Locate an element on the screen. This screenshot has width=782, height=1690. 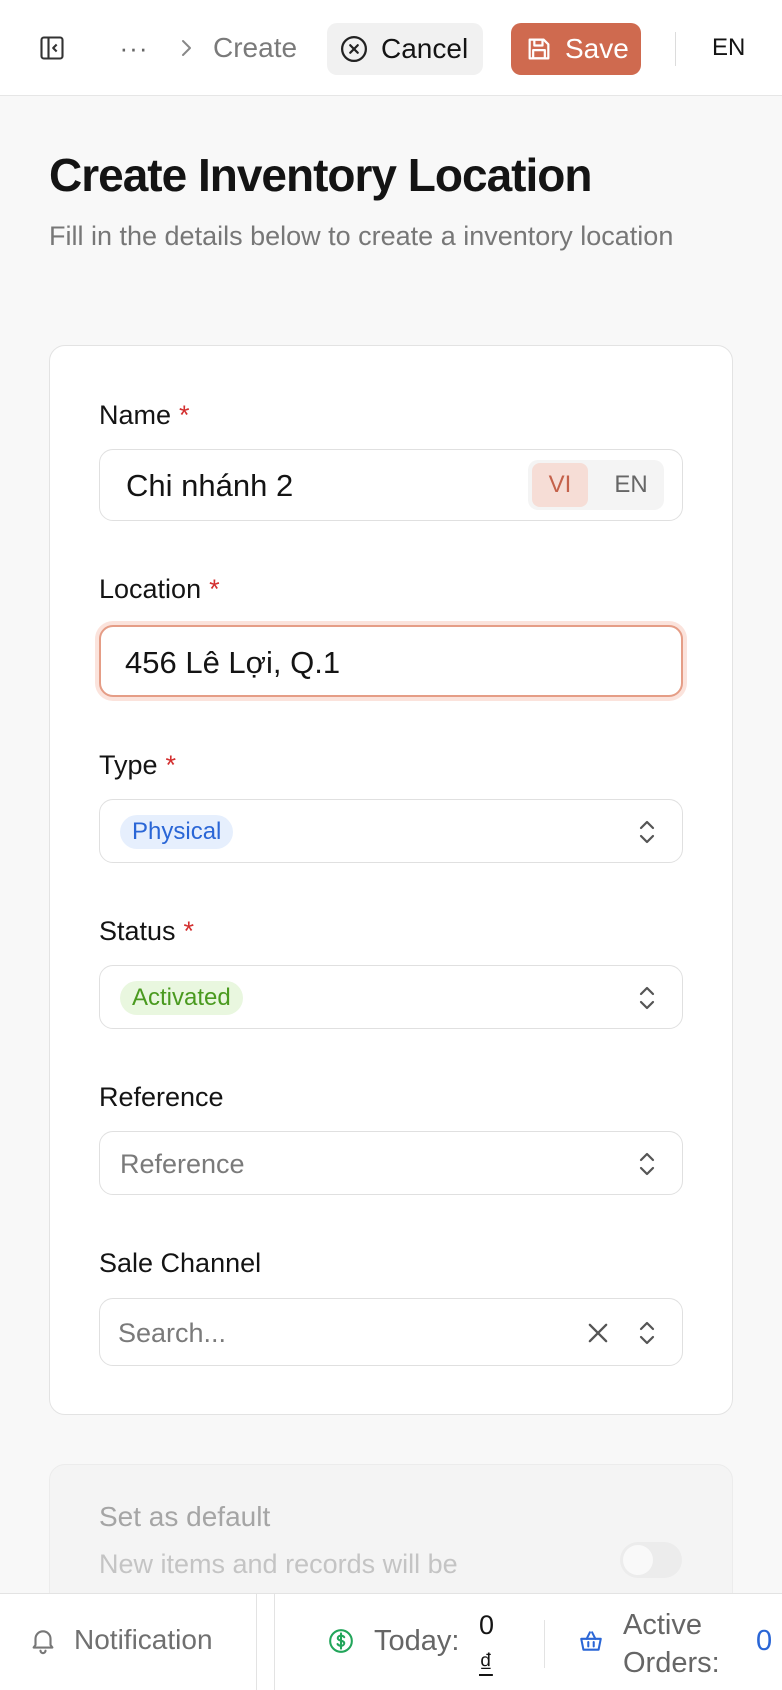
clear-icon is located at coordinates (598, 1333).